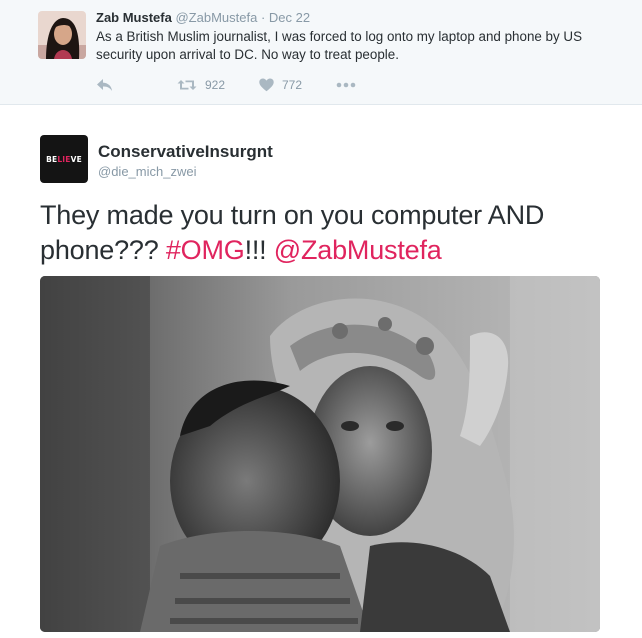 This screenshot has height=638, width=642. Describe the element at coordinates (201, 85) in the screenshot. I see `retweet-button: 922` at that location.